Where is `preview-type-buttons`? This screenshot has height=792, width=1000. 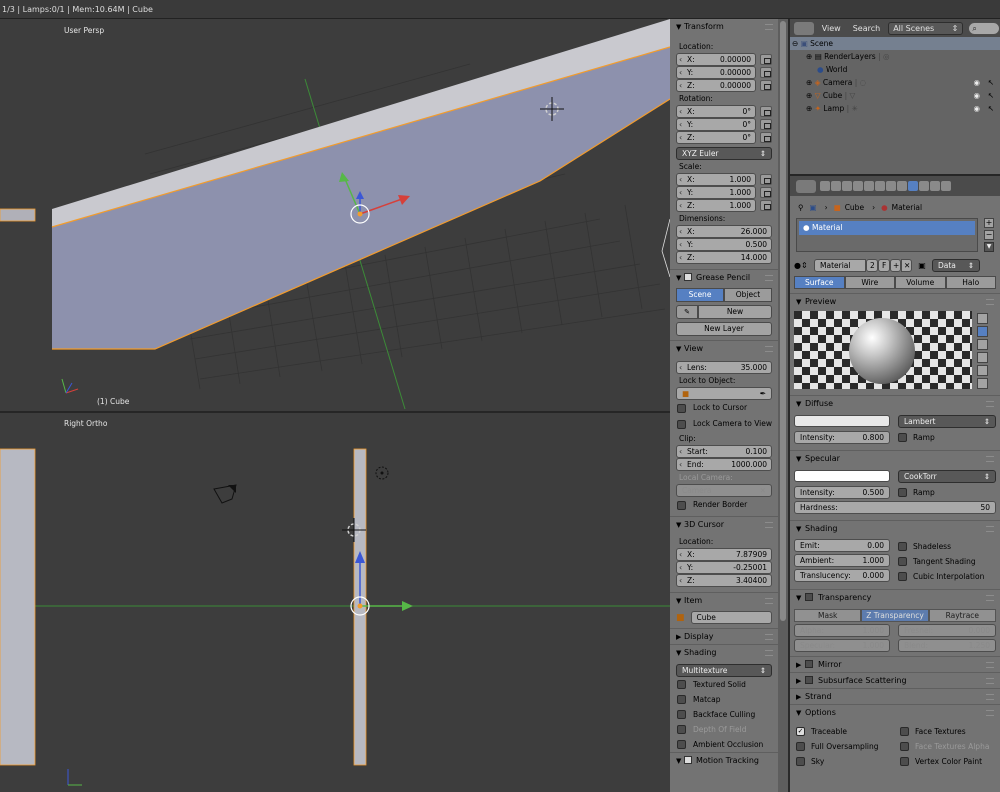
preview-type-buttons is located at coordinates (982, 351).